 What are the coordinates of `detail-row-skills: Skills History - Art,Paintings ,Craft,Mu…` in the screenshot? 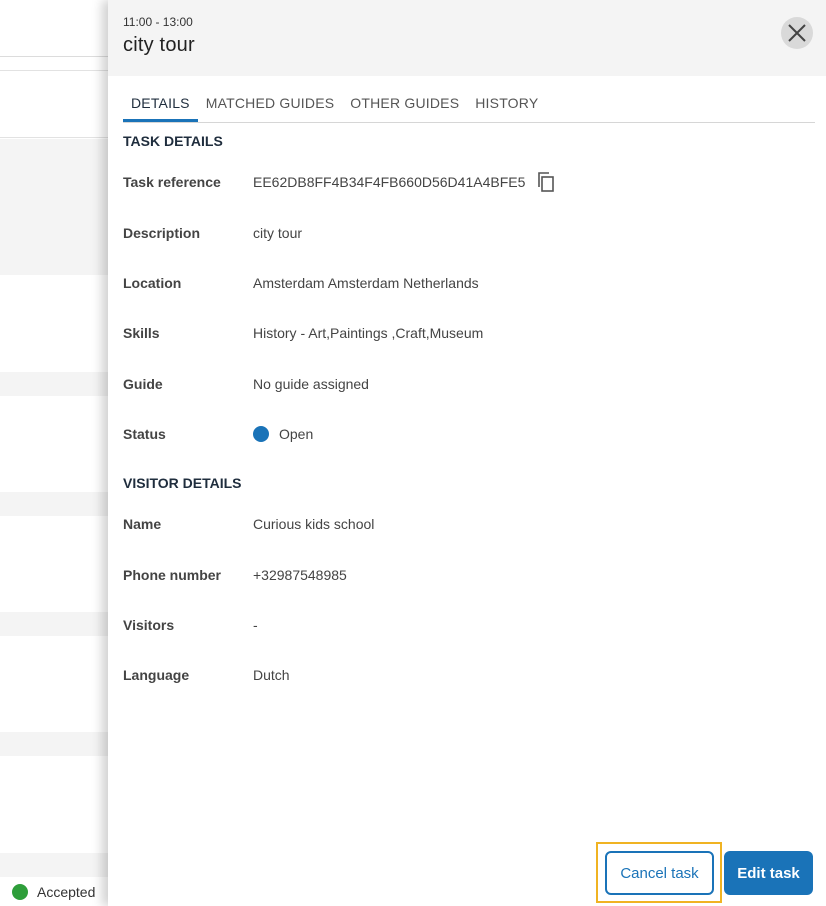 It's located at (468, 333).